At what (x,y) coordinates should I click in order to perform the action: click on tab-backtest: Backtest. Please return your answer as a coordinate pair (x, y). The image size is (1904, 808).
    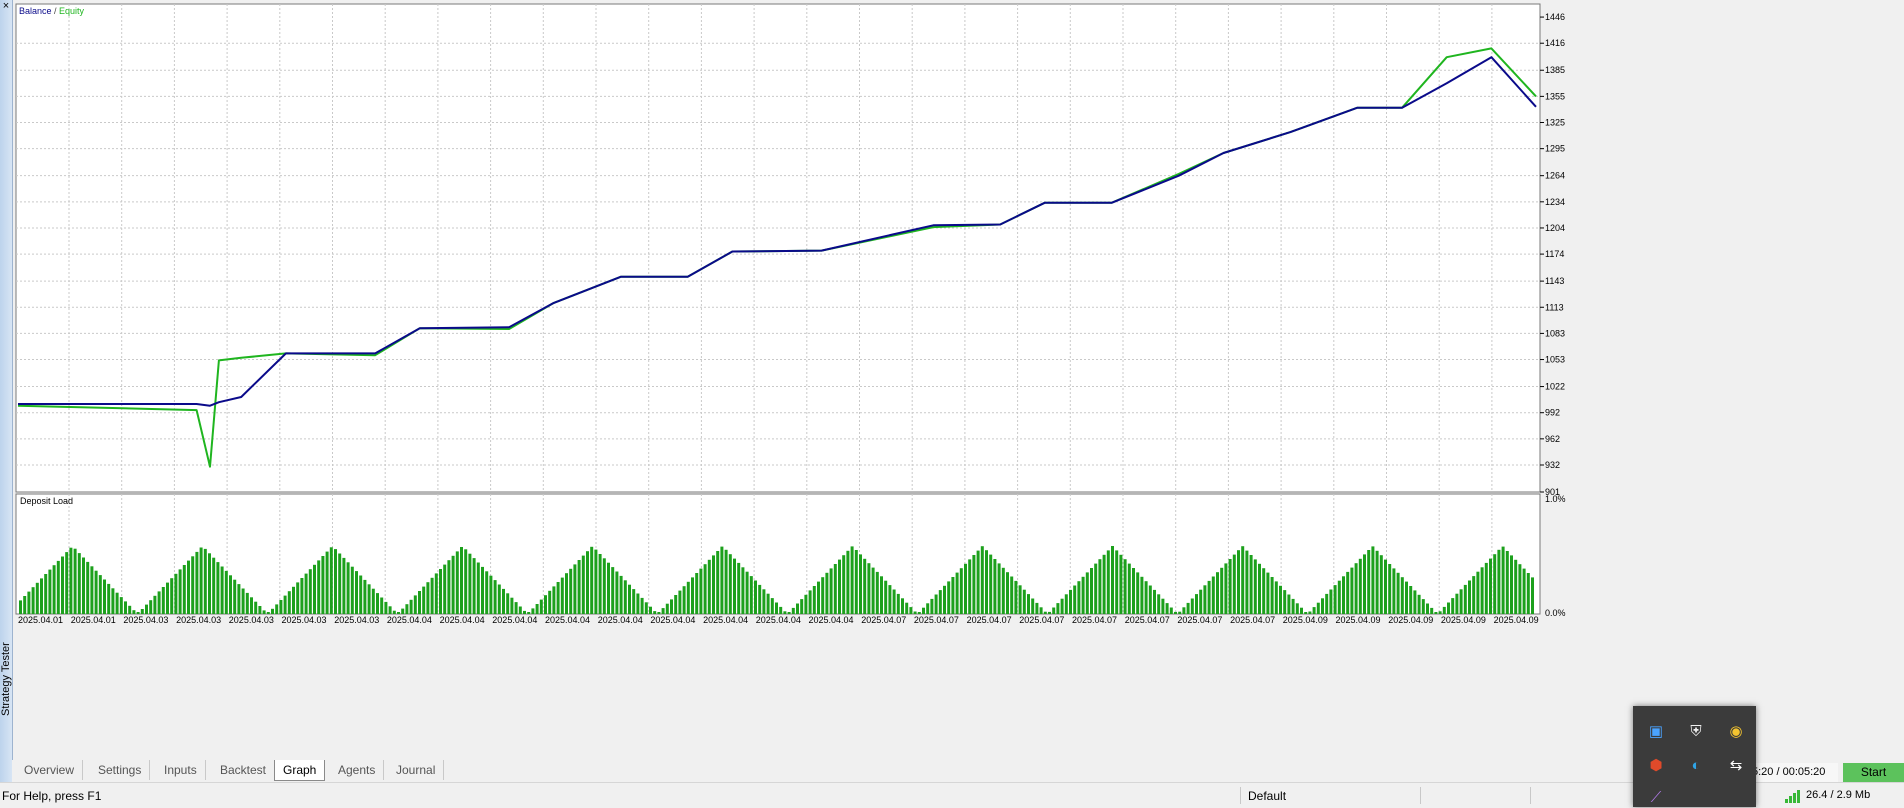
    Looking at the image, I should click on (244, 770).